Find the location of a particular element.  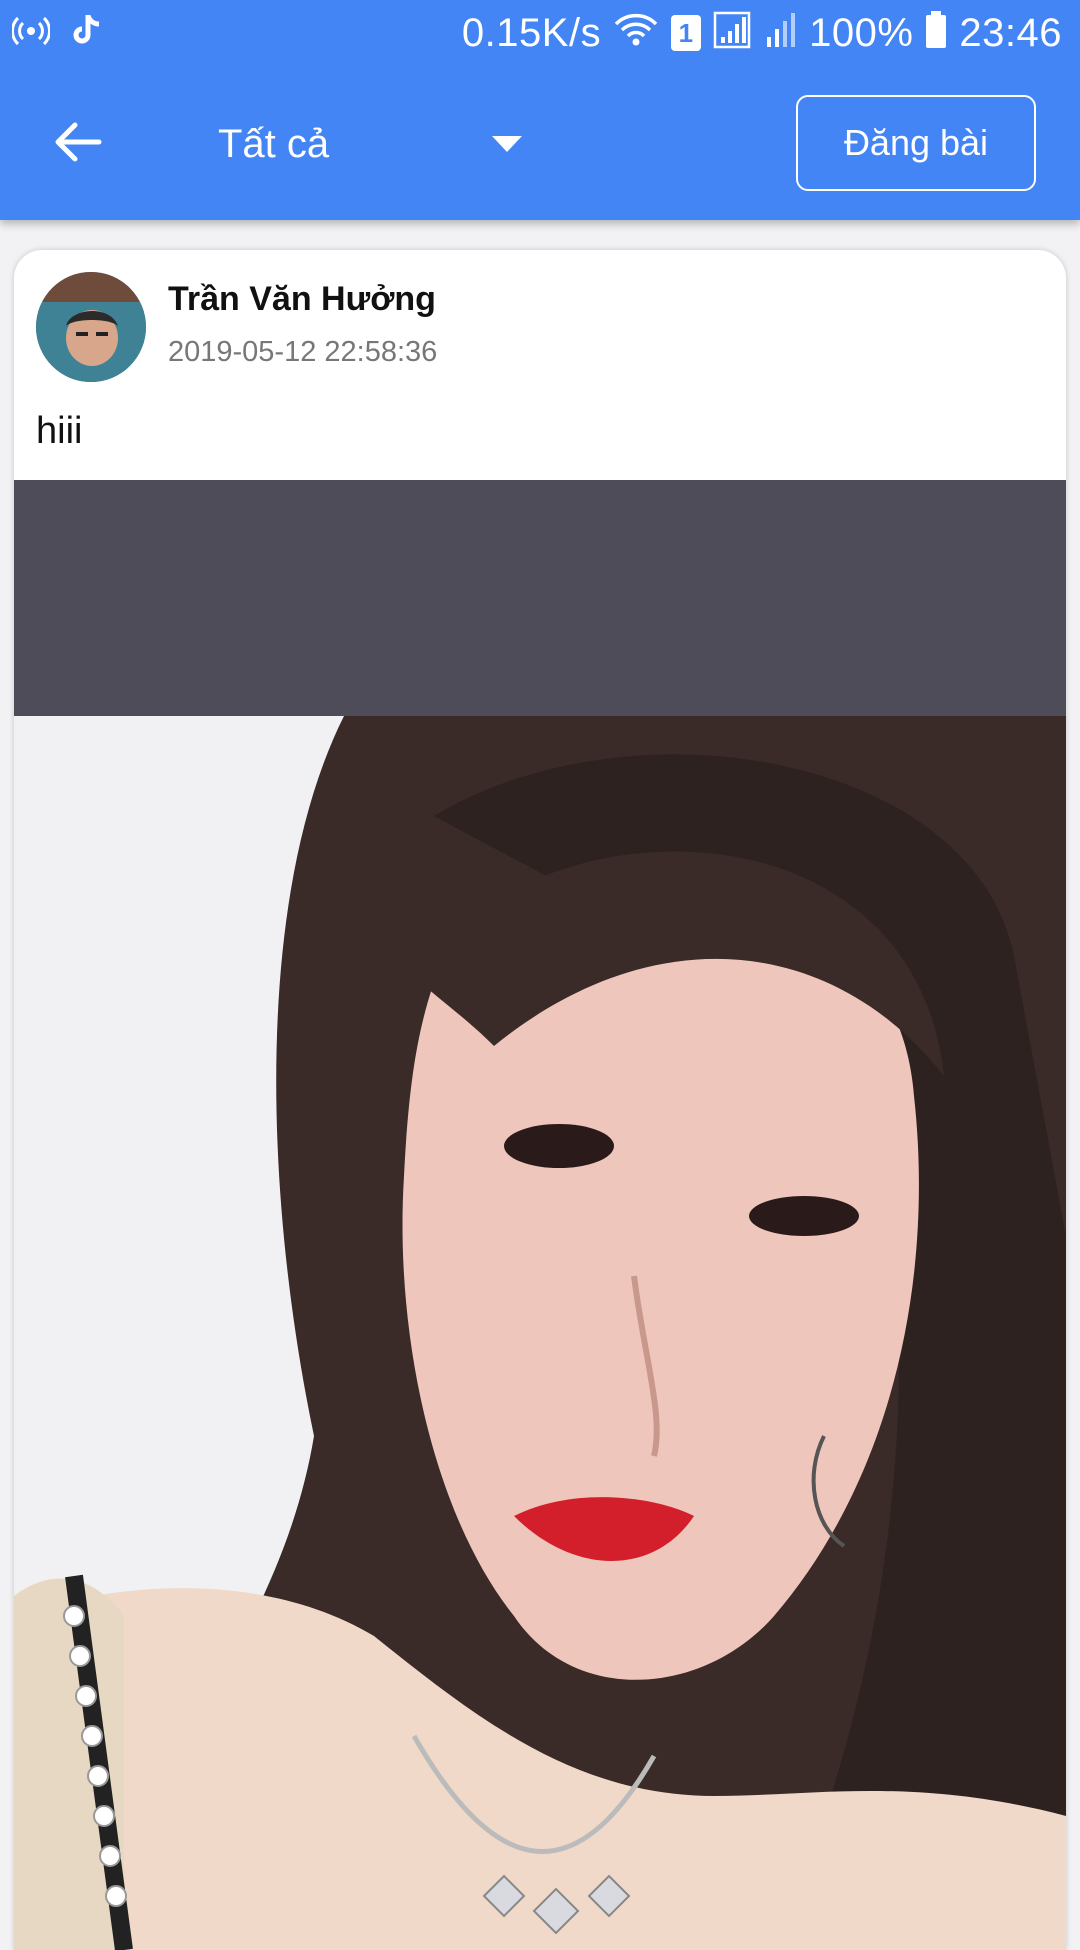

battery-level: 100% is located at coordinates (861, 33).